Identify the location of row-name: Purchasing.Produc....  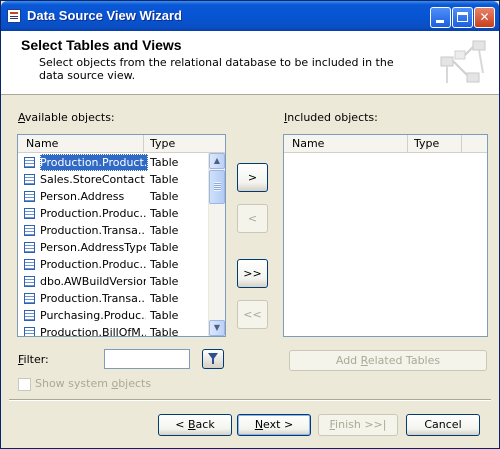
(93, 315).